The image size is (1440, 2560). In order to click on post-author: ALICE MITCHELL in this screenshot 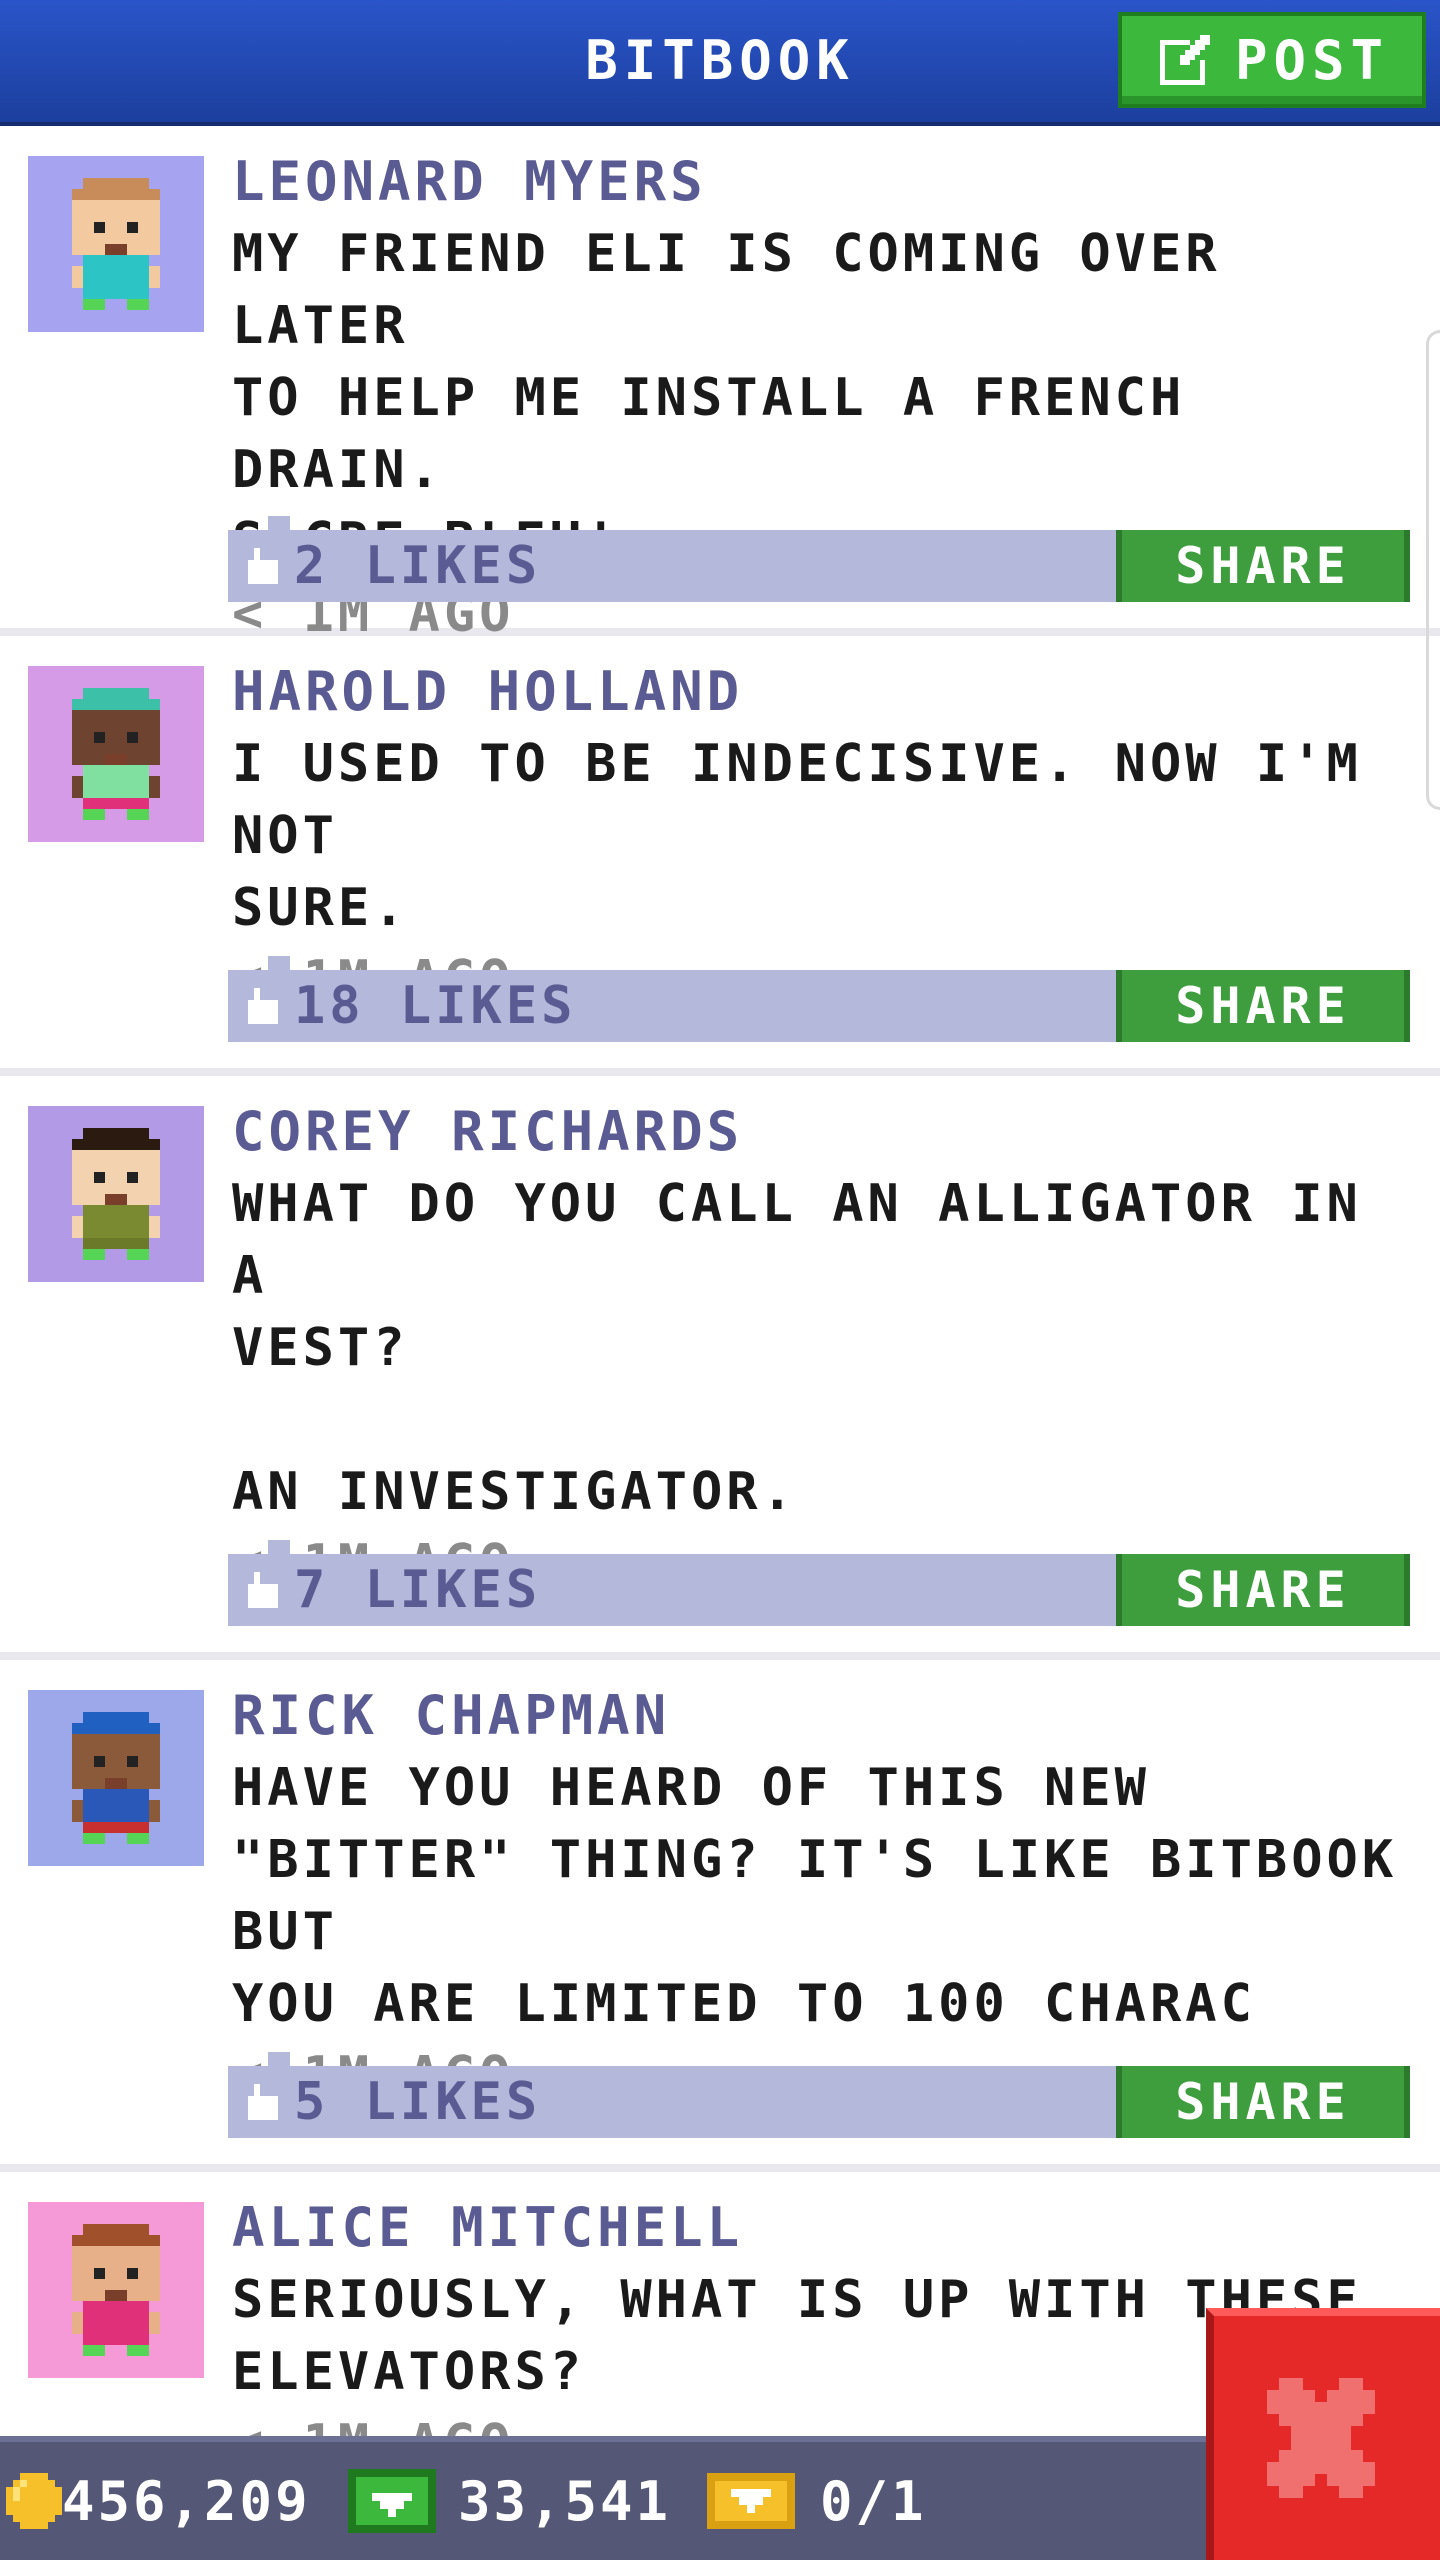, I will do `click(824, 2228)`.